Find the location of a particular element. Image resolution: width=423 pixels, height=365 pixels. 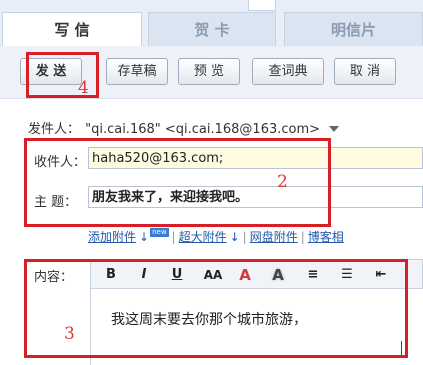

blog-album-link: 博客相 is located at coordinates (326, 237).